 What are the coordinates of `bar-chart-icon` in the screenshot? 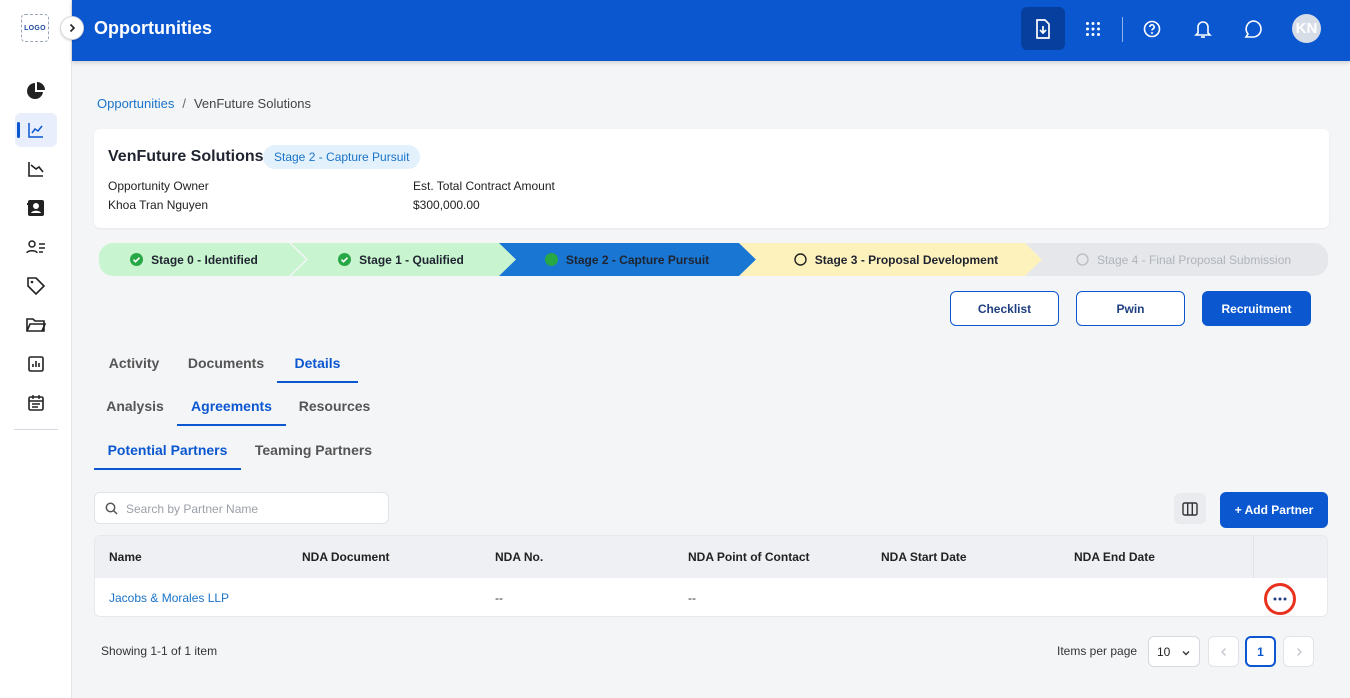 It's located at (36, 364).